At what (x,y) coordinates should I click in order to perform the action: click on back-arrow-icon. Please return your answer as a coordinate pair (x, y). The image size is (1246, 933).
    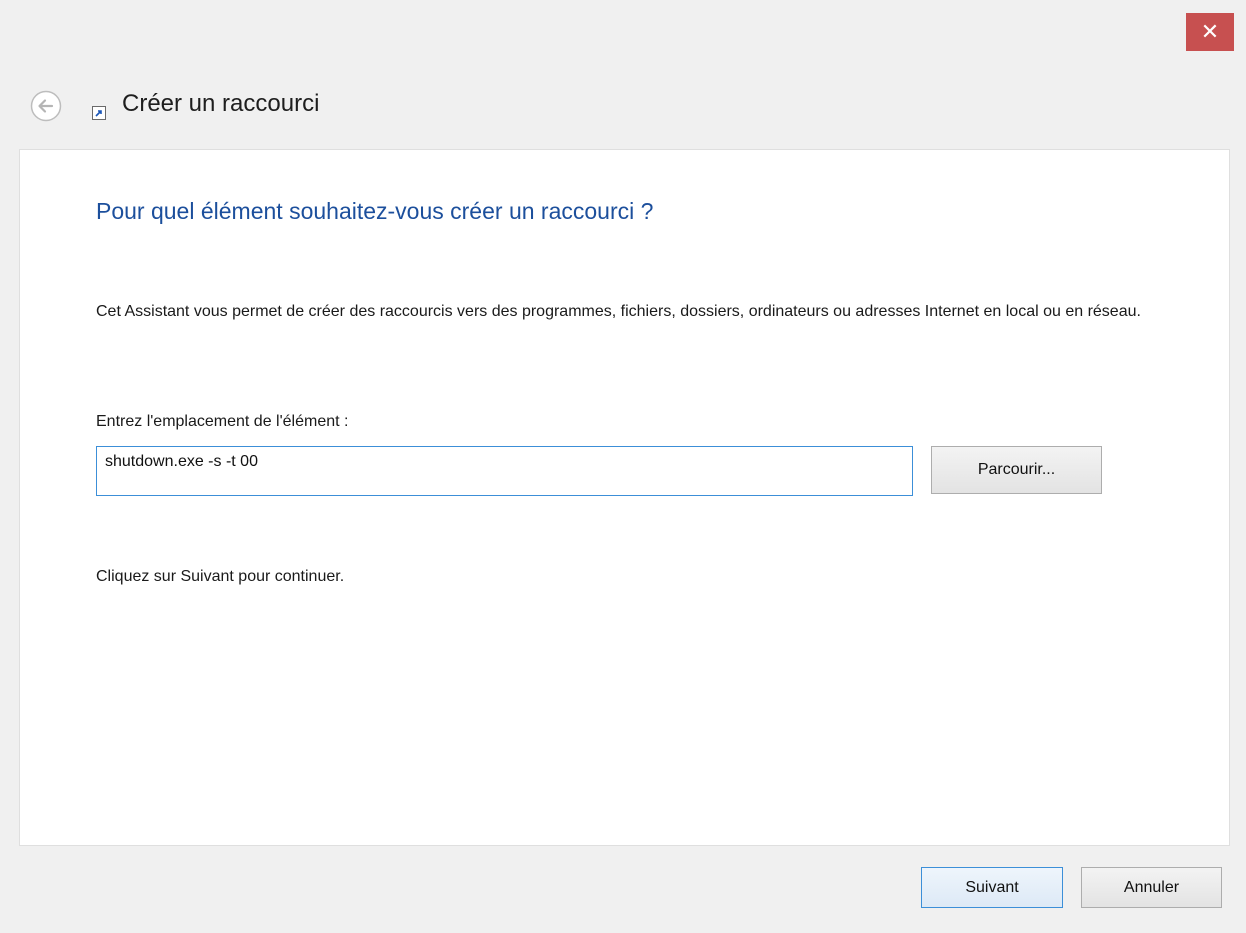
    Looking at the image, I should click on (46, 106).